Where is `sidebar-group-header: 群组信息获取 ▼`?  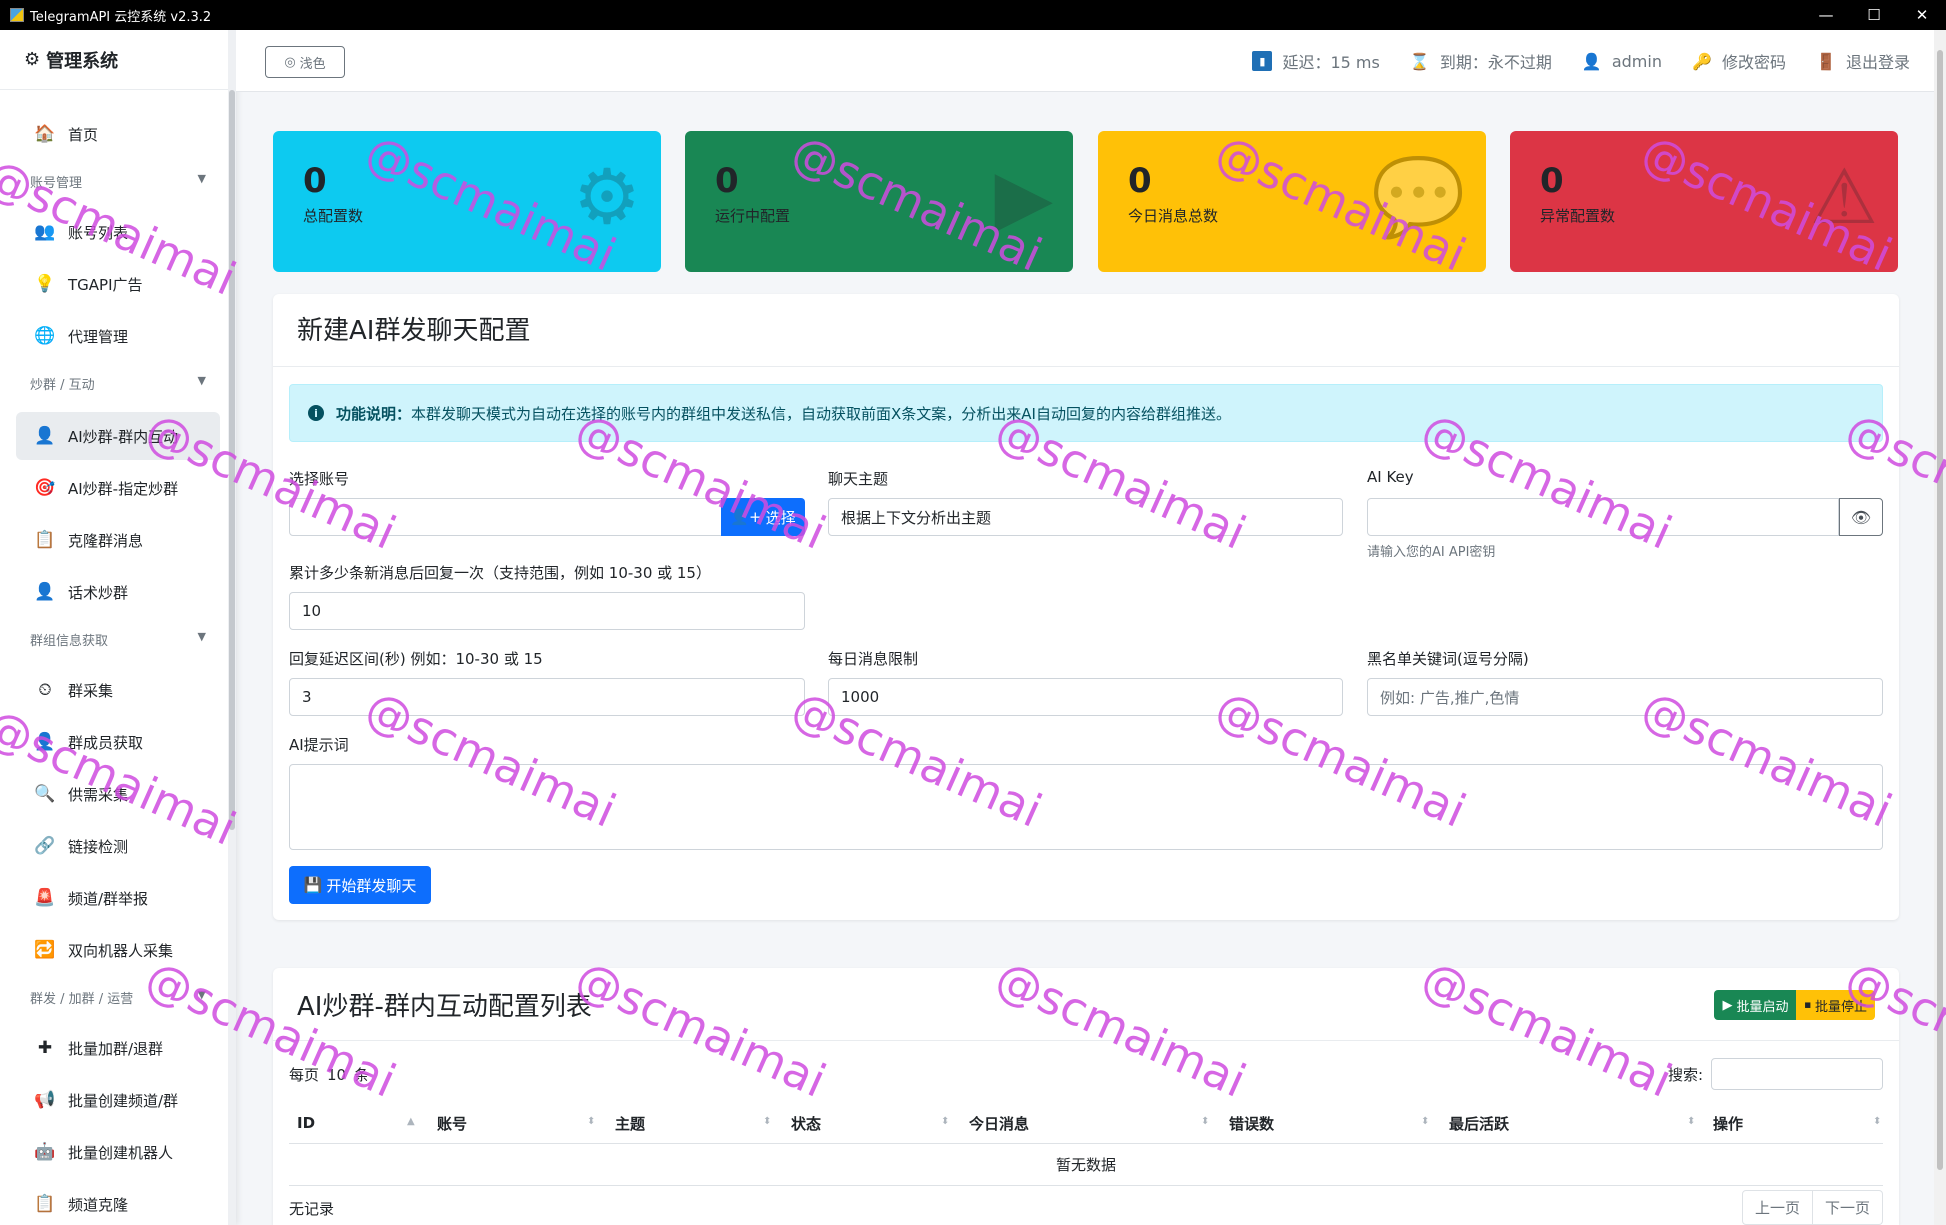 sidebar-group-header: 群组信息获取 ▼ is located at coordinates (118, 639).